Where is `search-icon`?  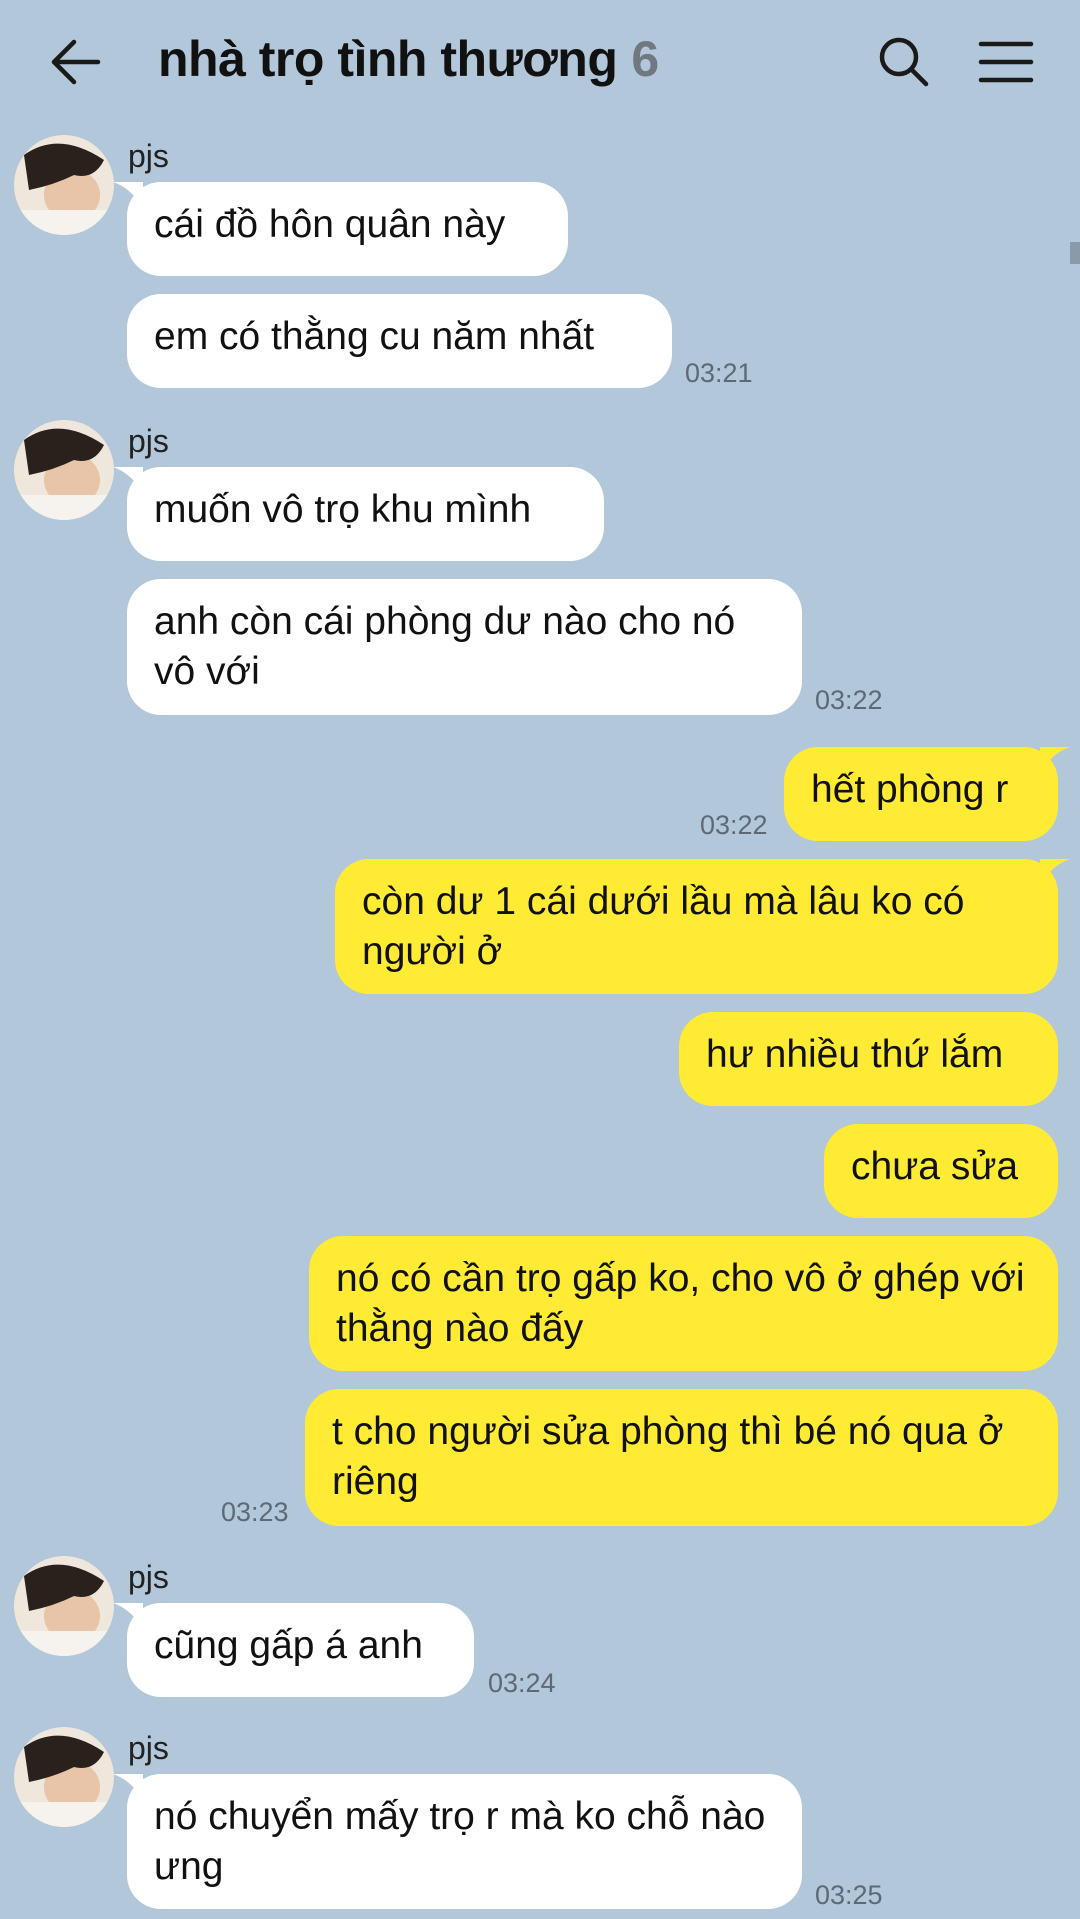 search-icon is located at coordinates (904, 62).